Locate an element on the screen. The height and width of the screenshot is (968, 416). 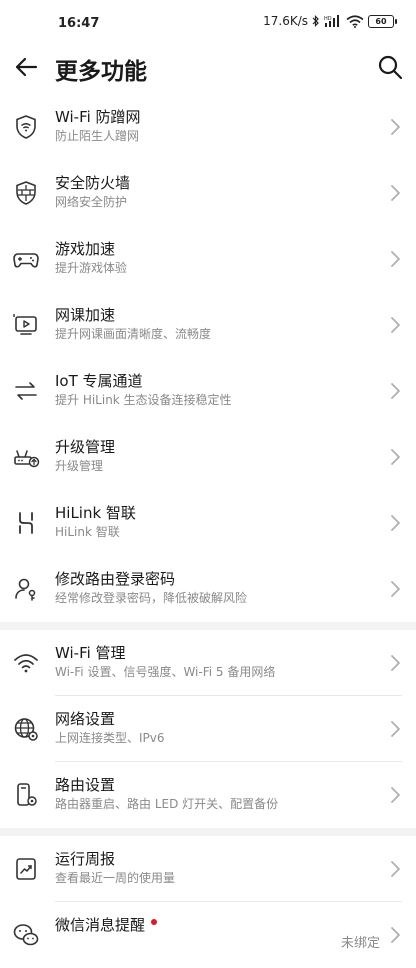
item-title: Wi-Fi 防蹭网 is located at coordinates (98, 117).